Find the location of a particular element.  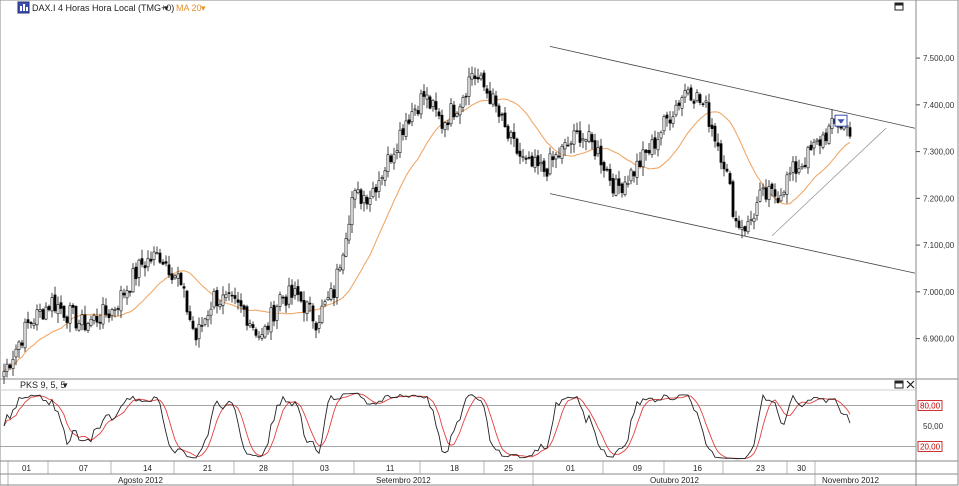

signal-marker is located at coordinates (841, 120).